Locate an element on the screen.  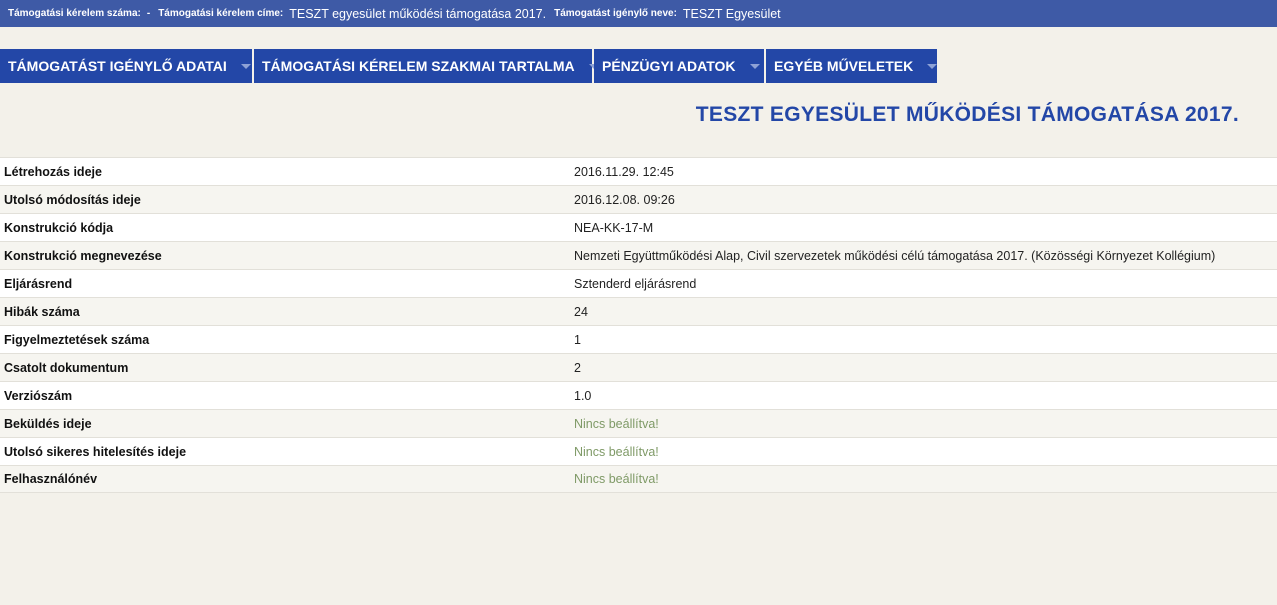
table-row: Felhasználónév Nincs beállítva! is located at coordinates (638, 479).